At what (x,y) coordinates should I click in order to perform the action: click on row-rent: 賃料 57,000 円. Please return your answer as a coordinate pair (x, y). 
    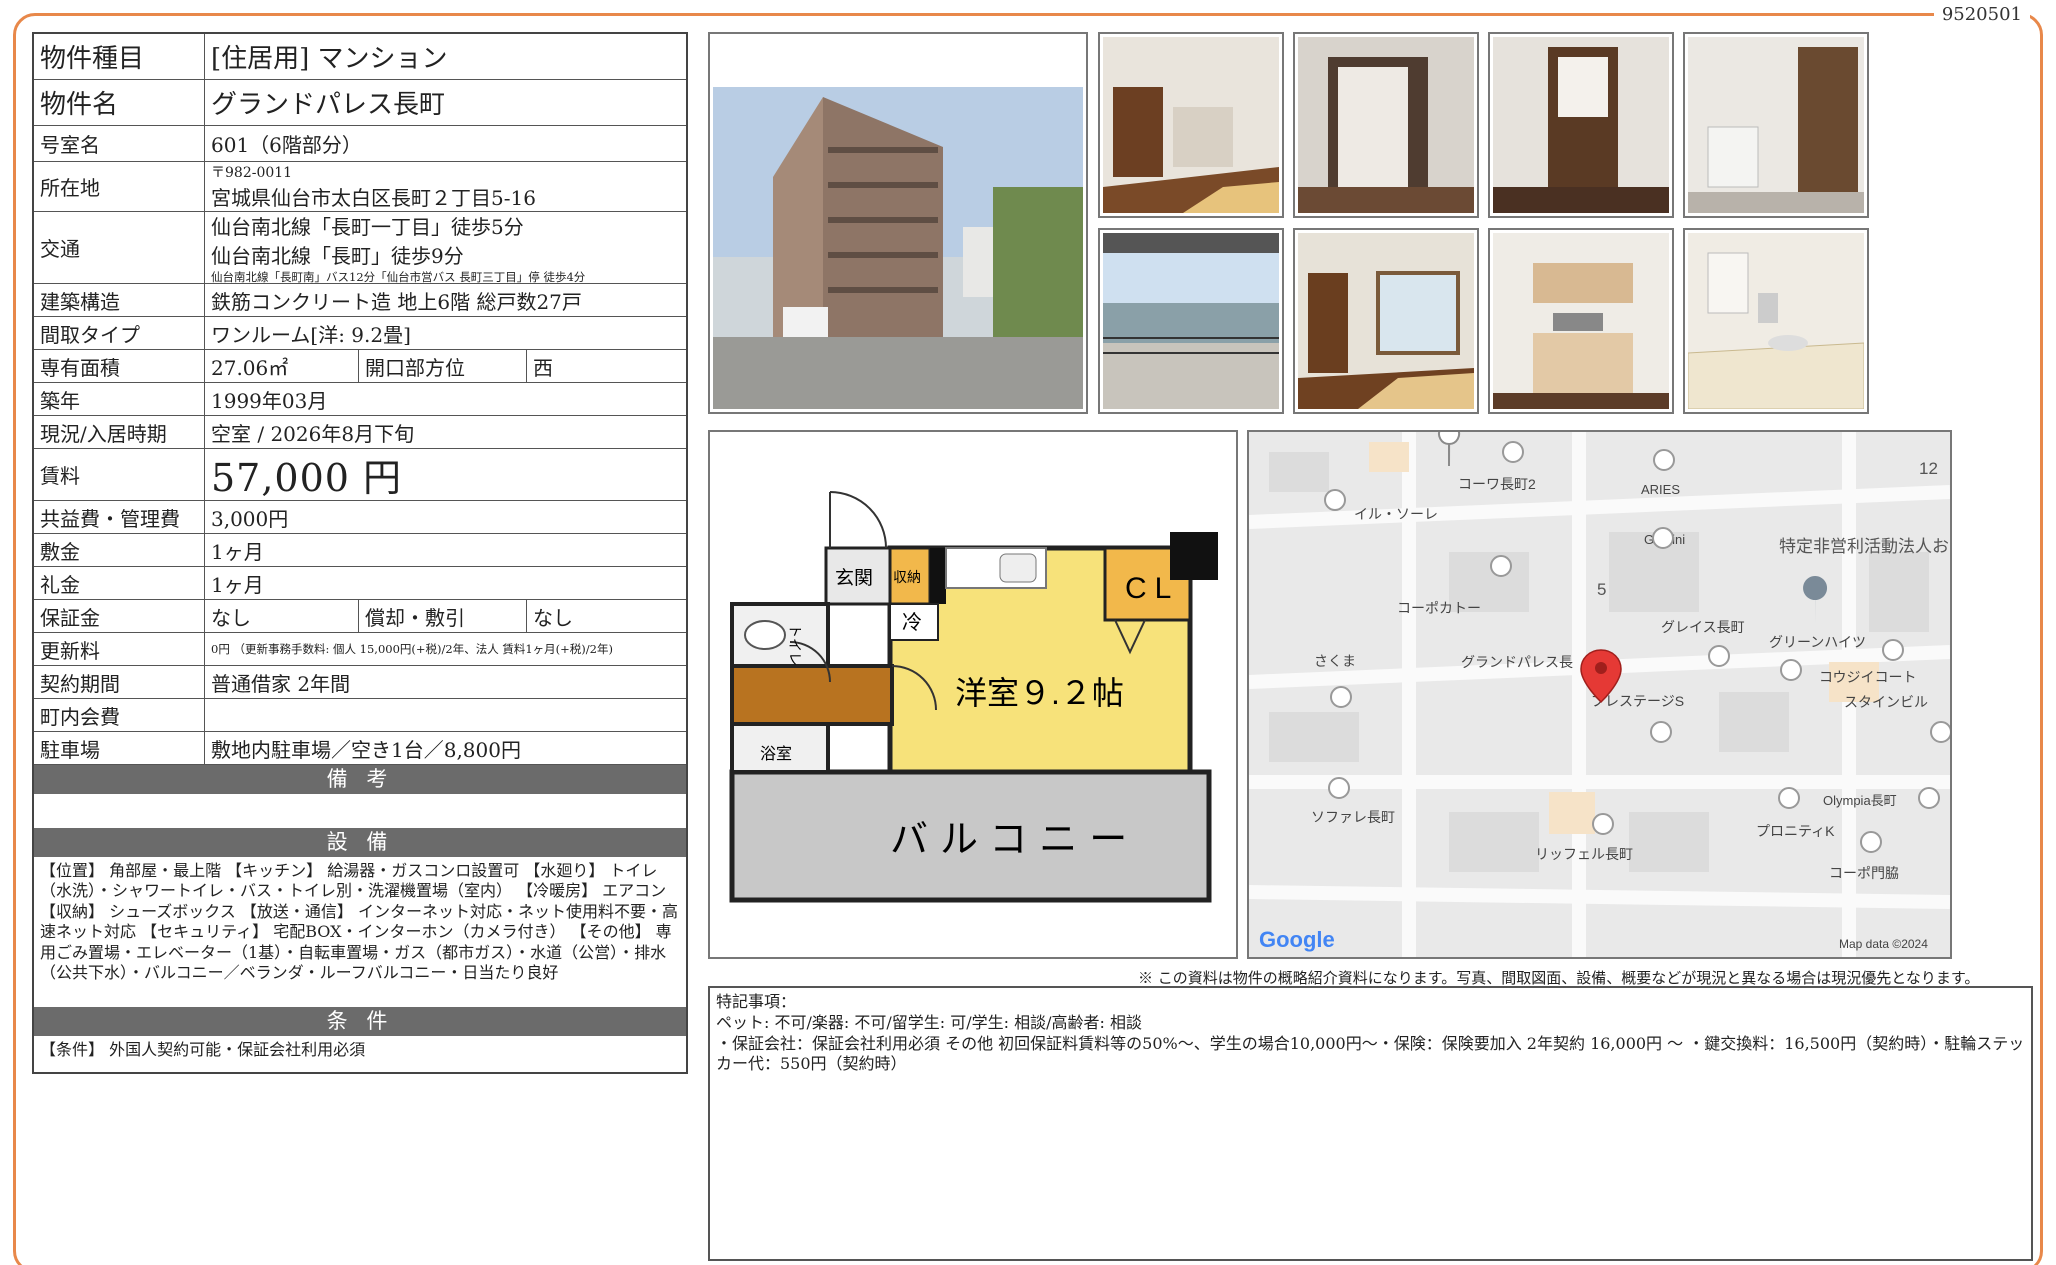
    Looking at the image, I should click on (360, 475).